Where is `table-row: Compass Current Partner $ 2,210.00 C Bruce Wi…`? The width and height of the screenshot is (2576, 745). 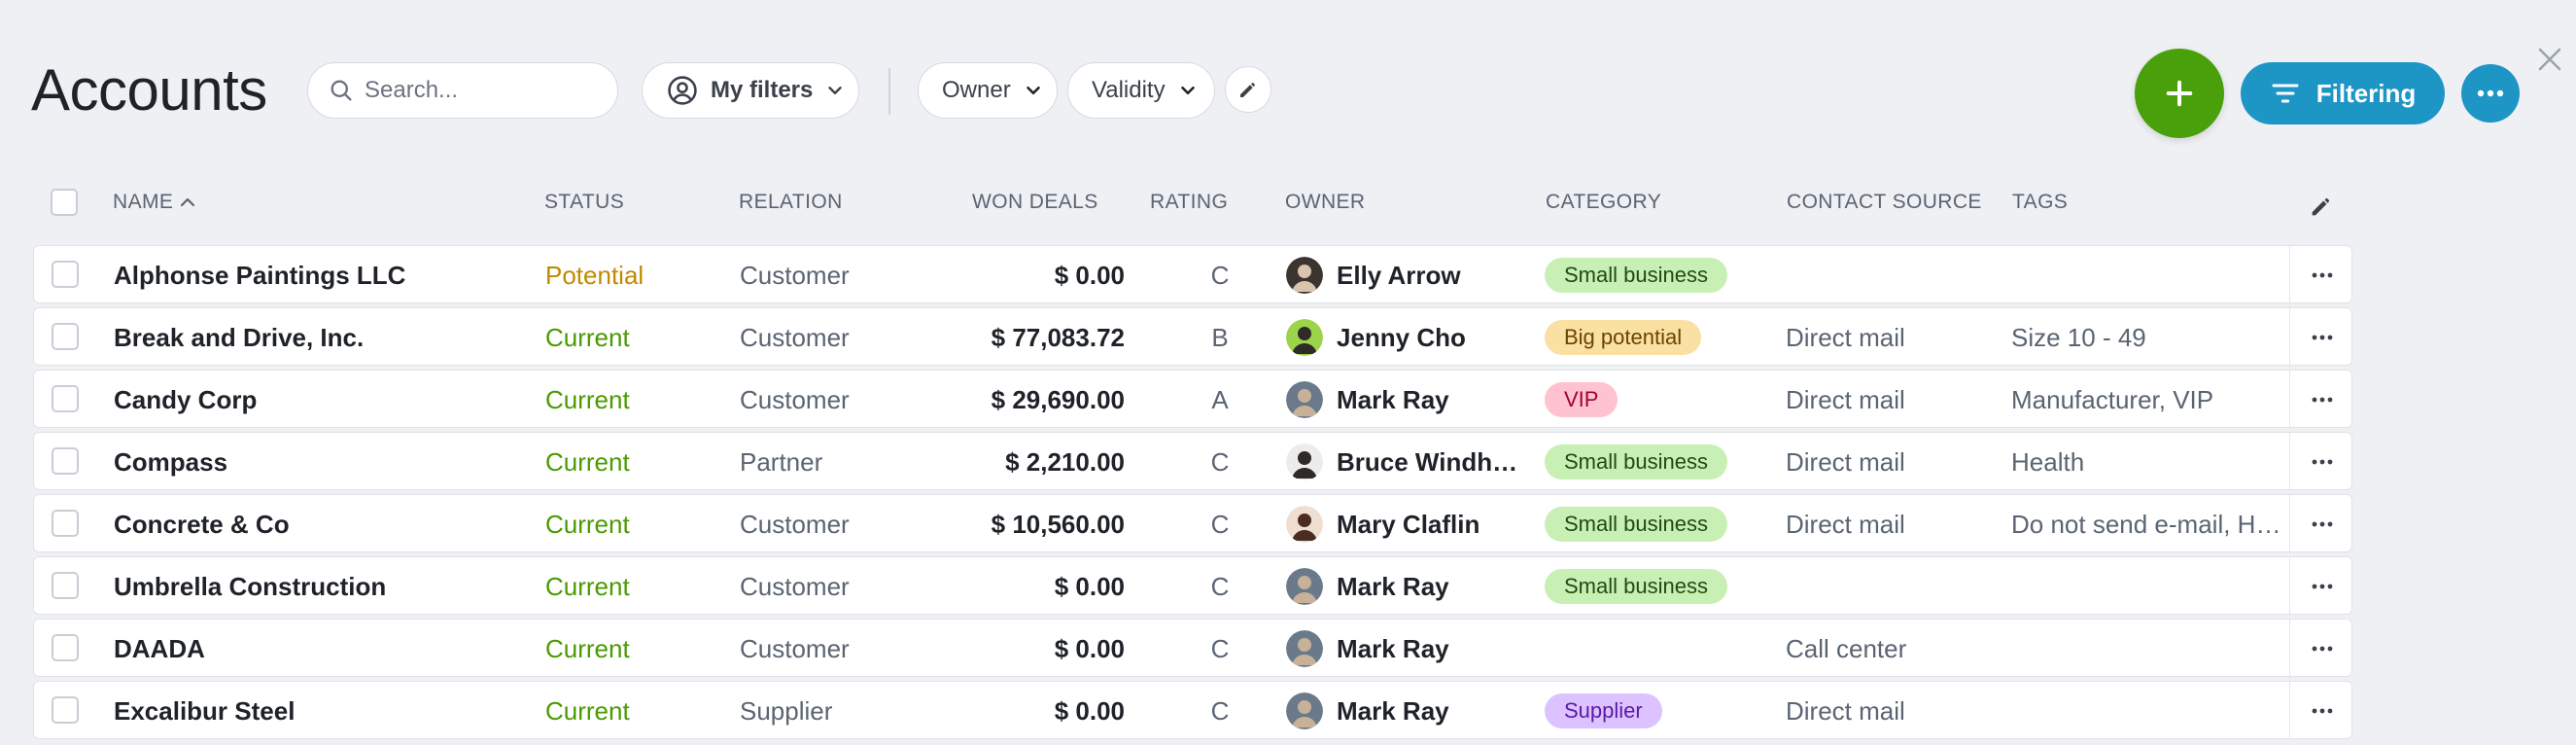 table-row: Compass Current Partner $ 2,210.00 C Bruce Wi… is located at coordinates (1193, 461).